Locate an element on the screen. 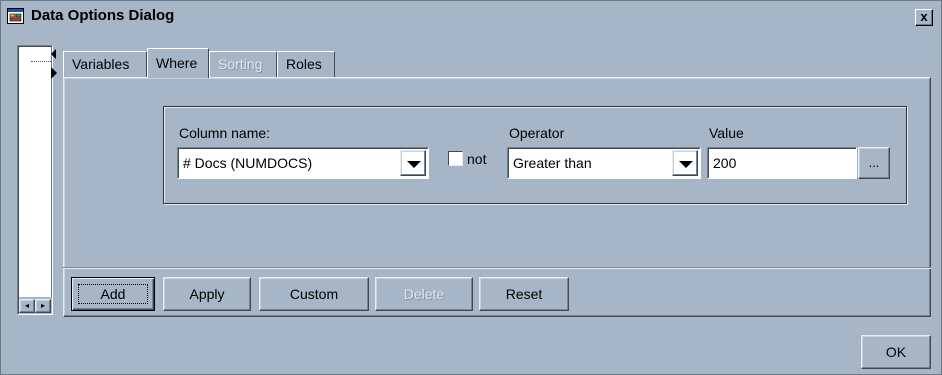 Image resolution: width=942 pixels, height=375 pixels. operator-label: Operator is located at coordinates (537, 133).